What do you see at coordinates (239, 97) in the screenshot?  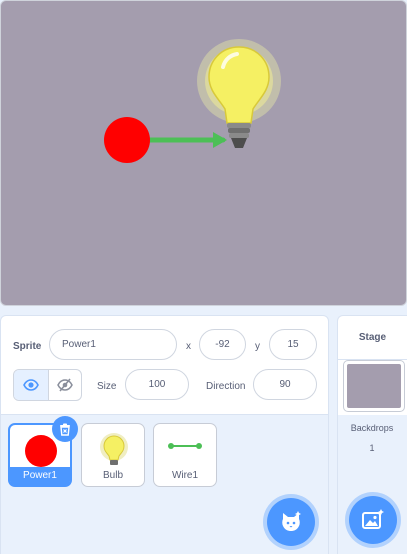 I see `lightbulb-icon` at bounding box center [239, 97].